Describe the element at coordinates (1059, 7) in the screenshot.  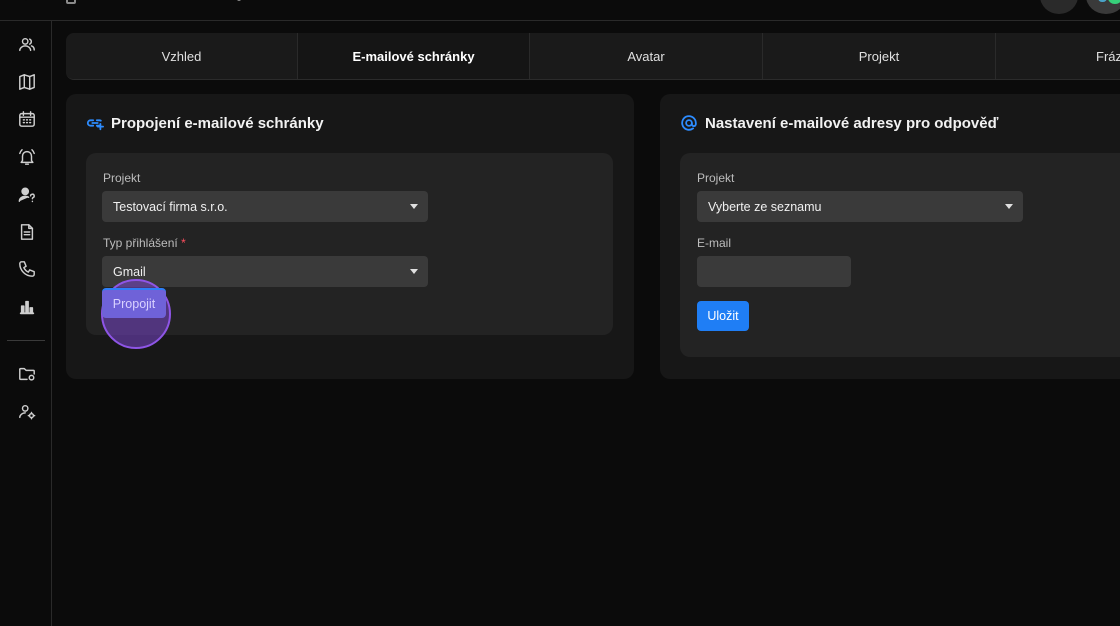
I see `help-button` at that location.